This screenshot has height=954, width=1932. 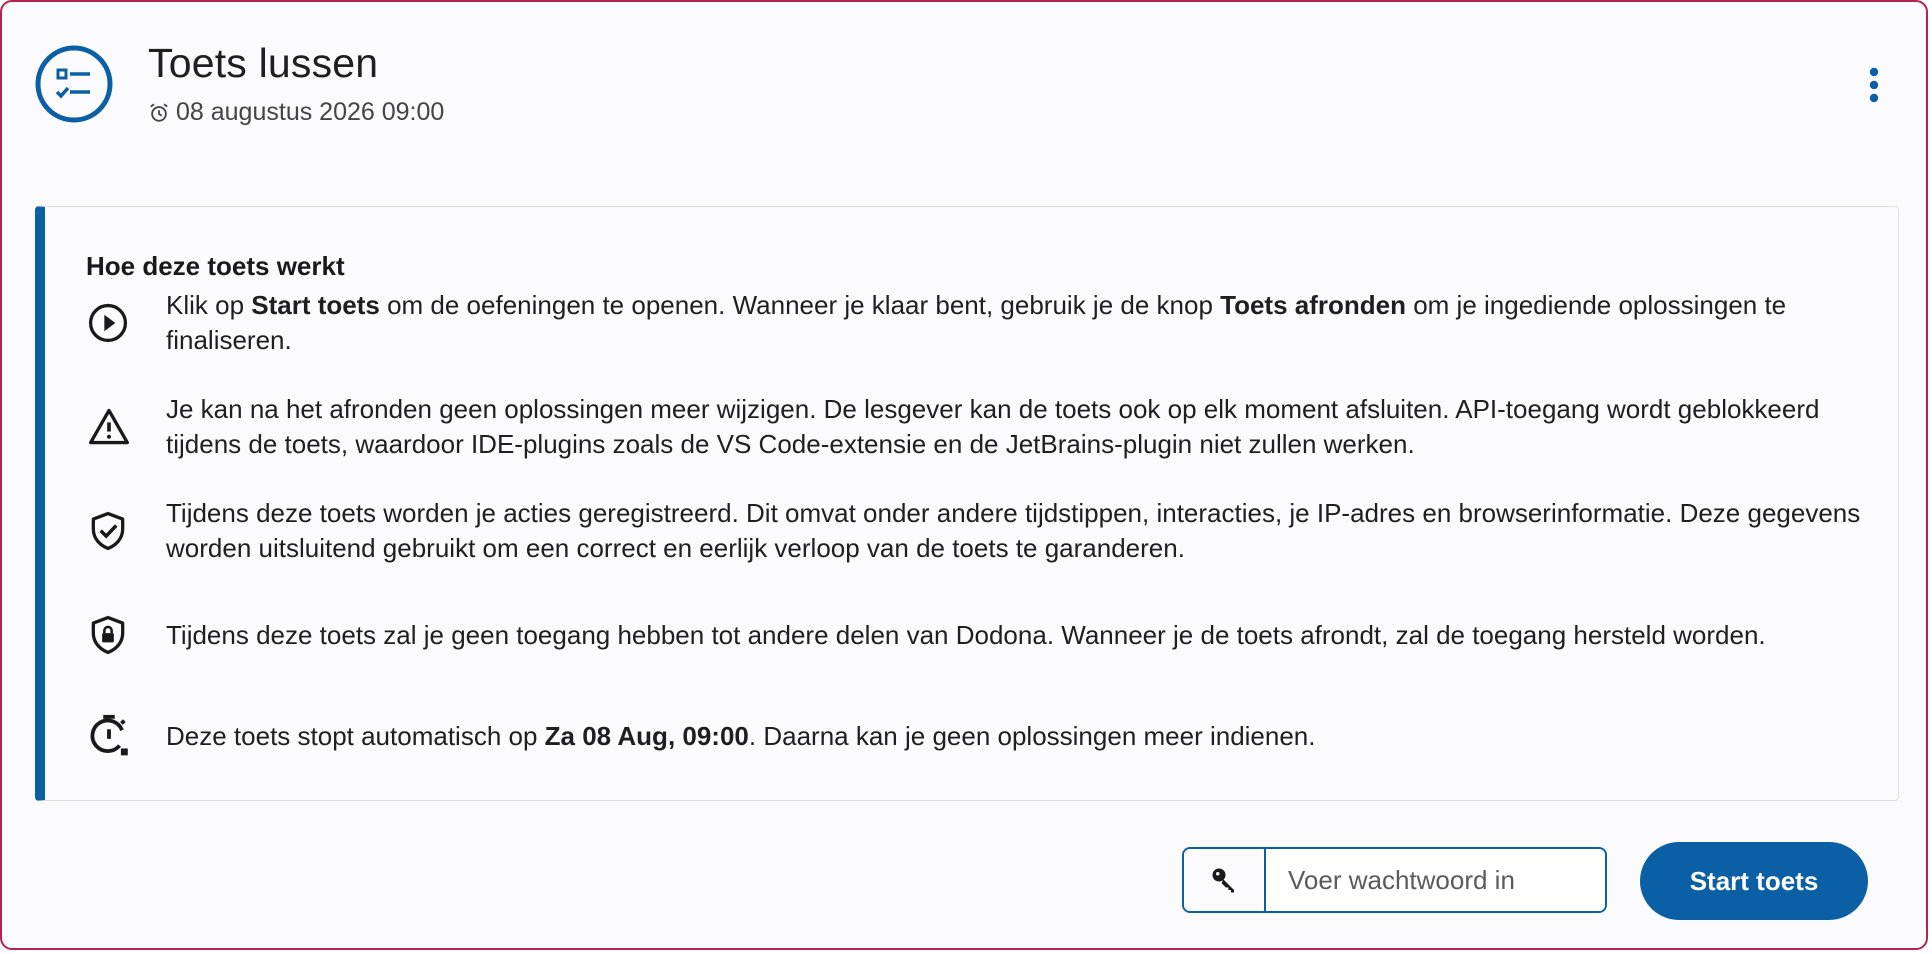 I want to click on exam-header: Toets lussen 08 augustus 2026 09:00, so click(x=964, y=90).